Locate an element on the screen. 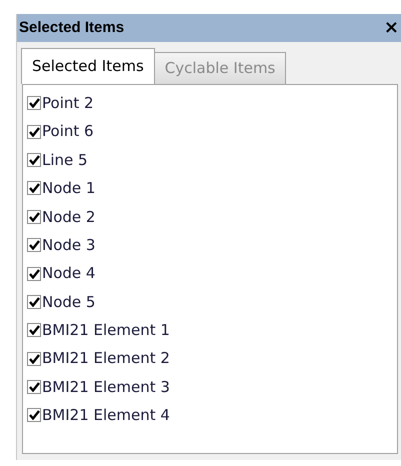  item-label: Point 6 is located at coordinates (68, 131).